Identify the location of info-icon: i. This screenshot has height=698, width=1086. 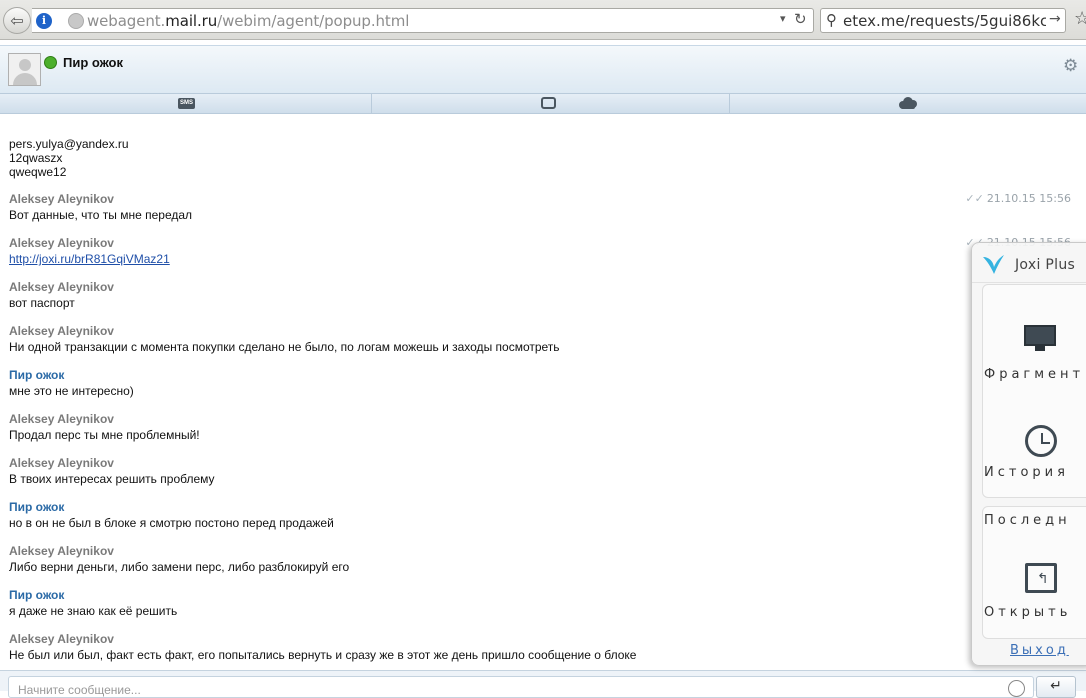
(44, 21).